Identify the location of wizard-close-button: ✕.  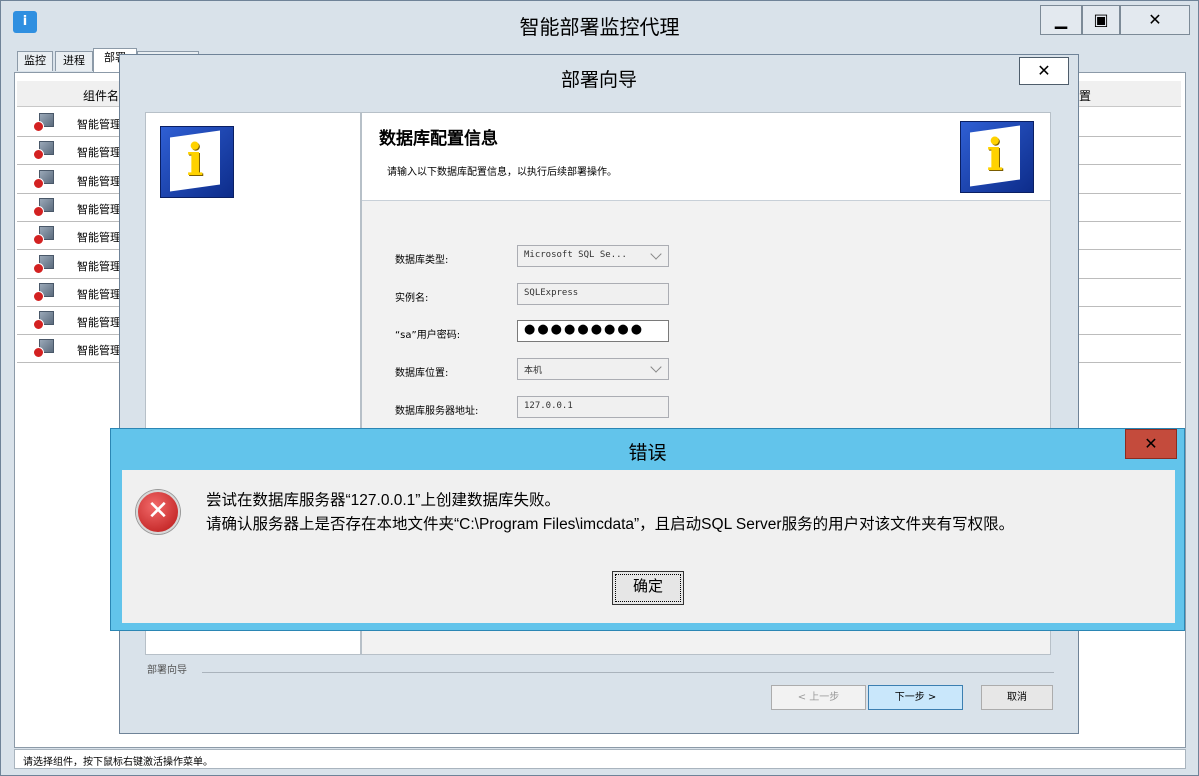
(1044, 71).